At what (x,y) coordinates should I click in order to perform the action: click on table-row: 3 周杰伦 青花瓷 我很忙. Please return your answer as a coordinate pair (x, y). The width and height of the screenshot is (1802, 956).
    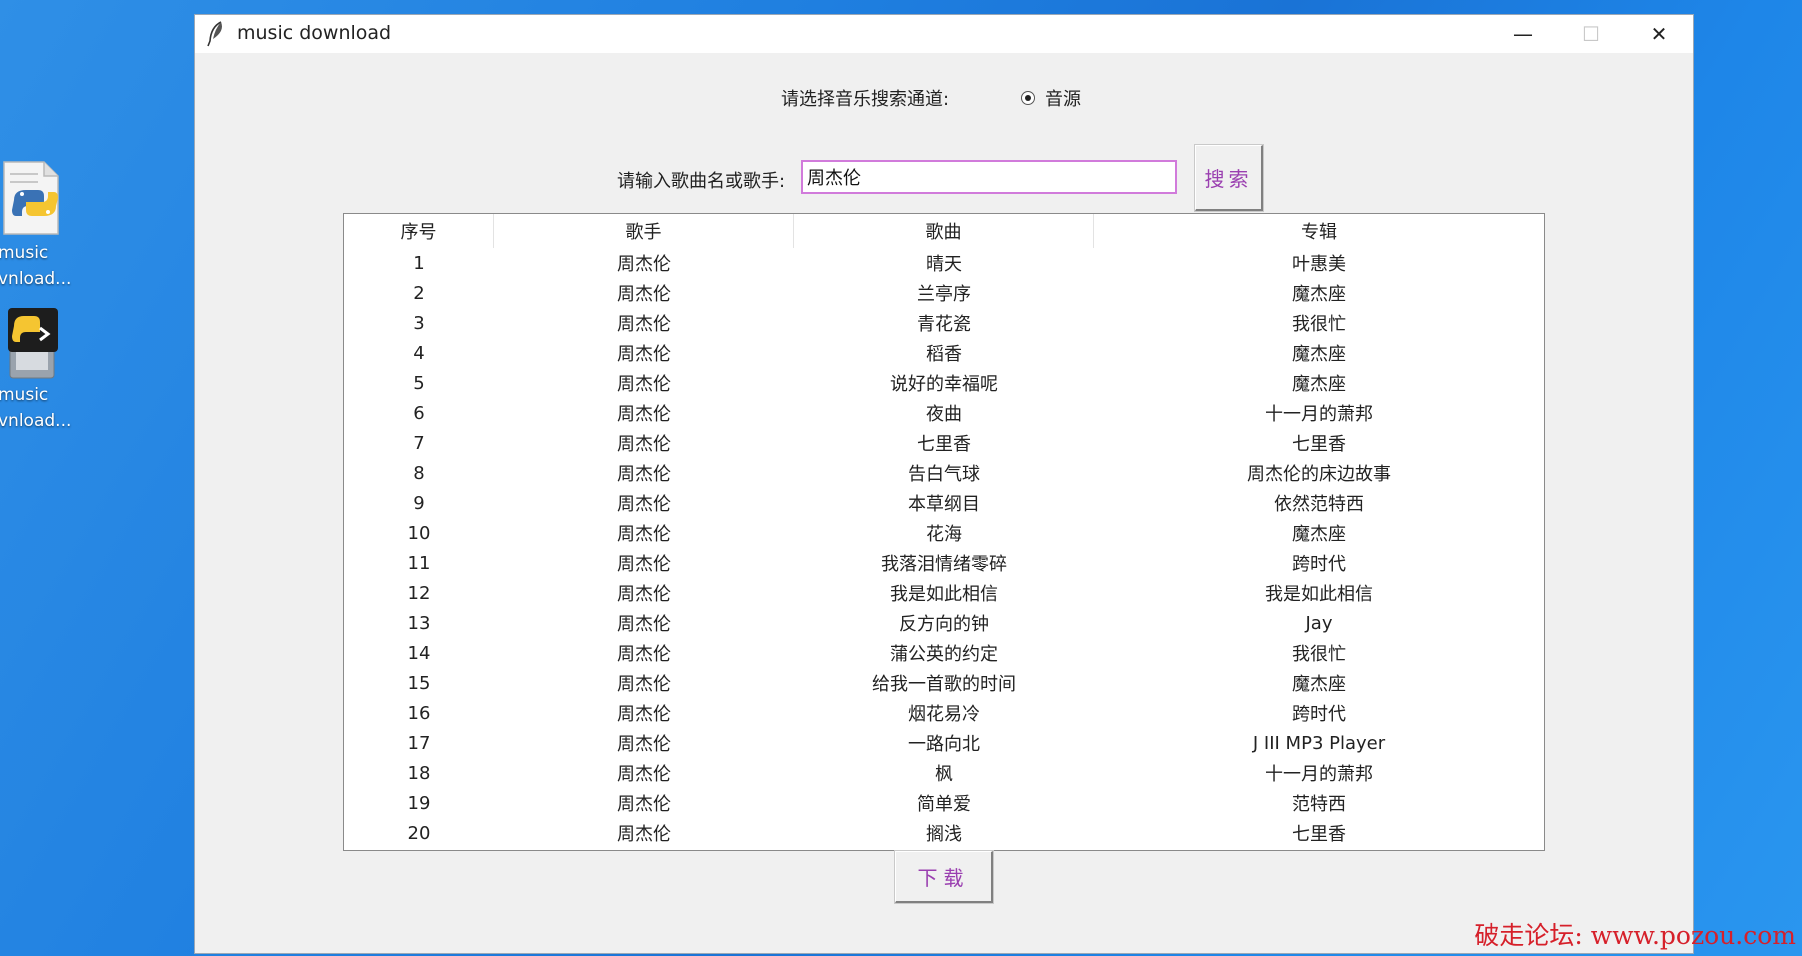
    Looking at the image, I should click on (944, 323).